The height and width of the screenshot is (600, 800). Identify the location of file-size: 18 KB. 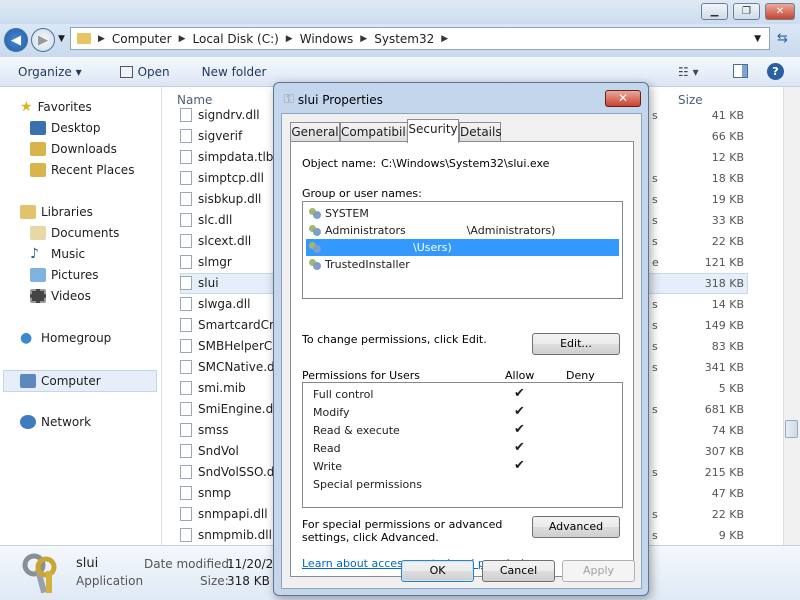
(727, 178).